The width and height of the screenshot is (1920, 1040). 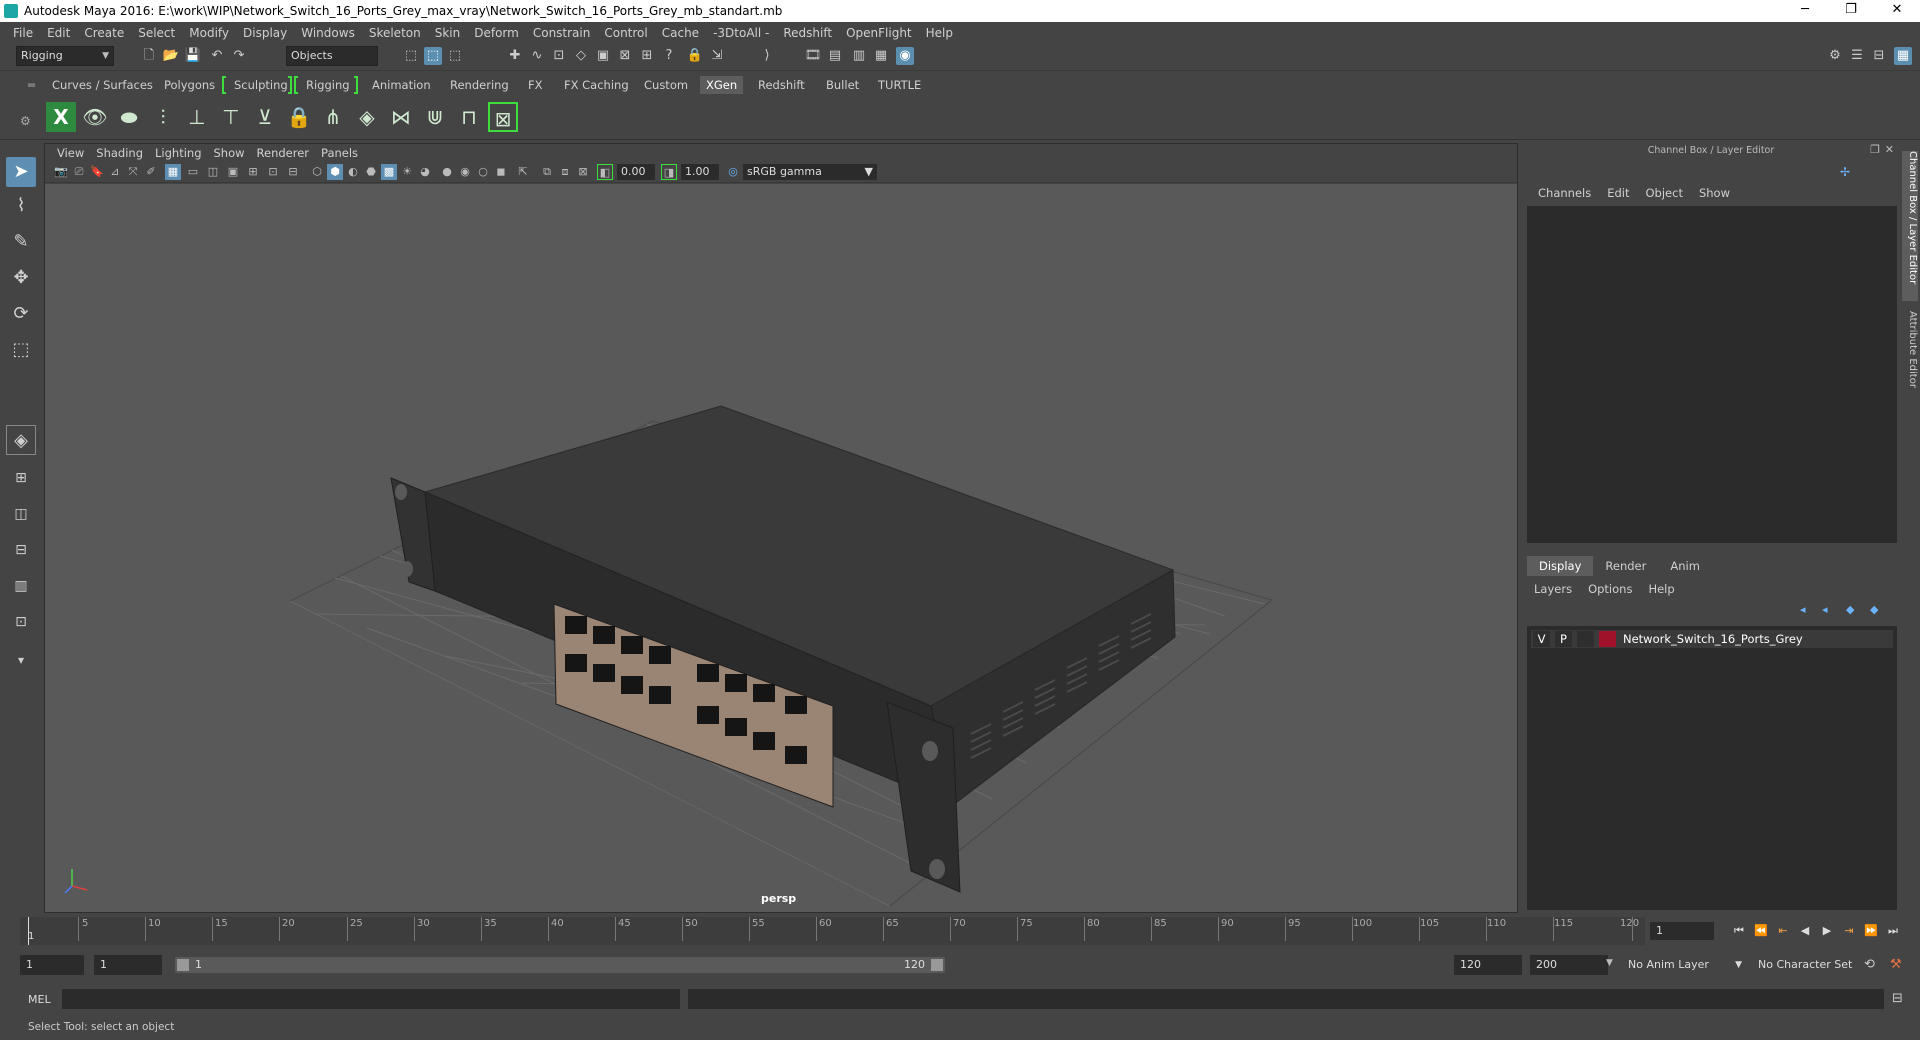 What do you see at coordinates (273, 172) in the screenshot?
I see `safe-action-icon: ⊡` at bounding box center [273, 172].